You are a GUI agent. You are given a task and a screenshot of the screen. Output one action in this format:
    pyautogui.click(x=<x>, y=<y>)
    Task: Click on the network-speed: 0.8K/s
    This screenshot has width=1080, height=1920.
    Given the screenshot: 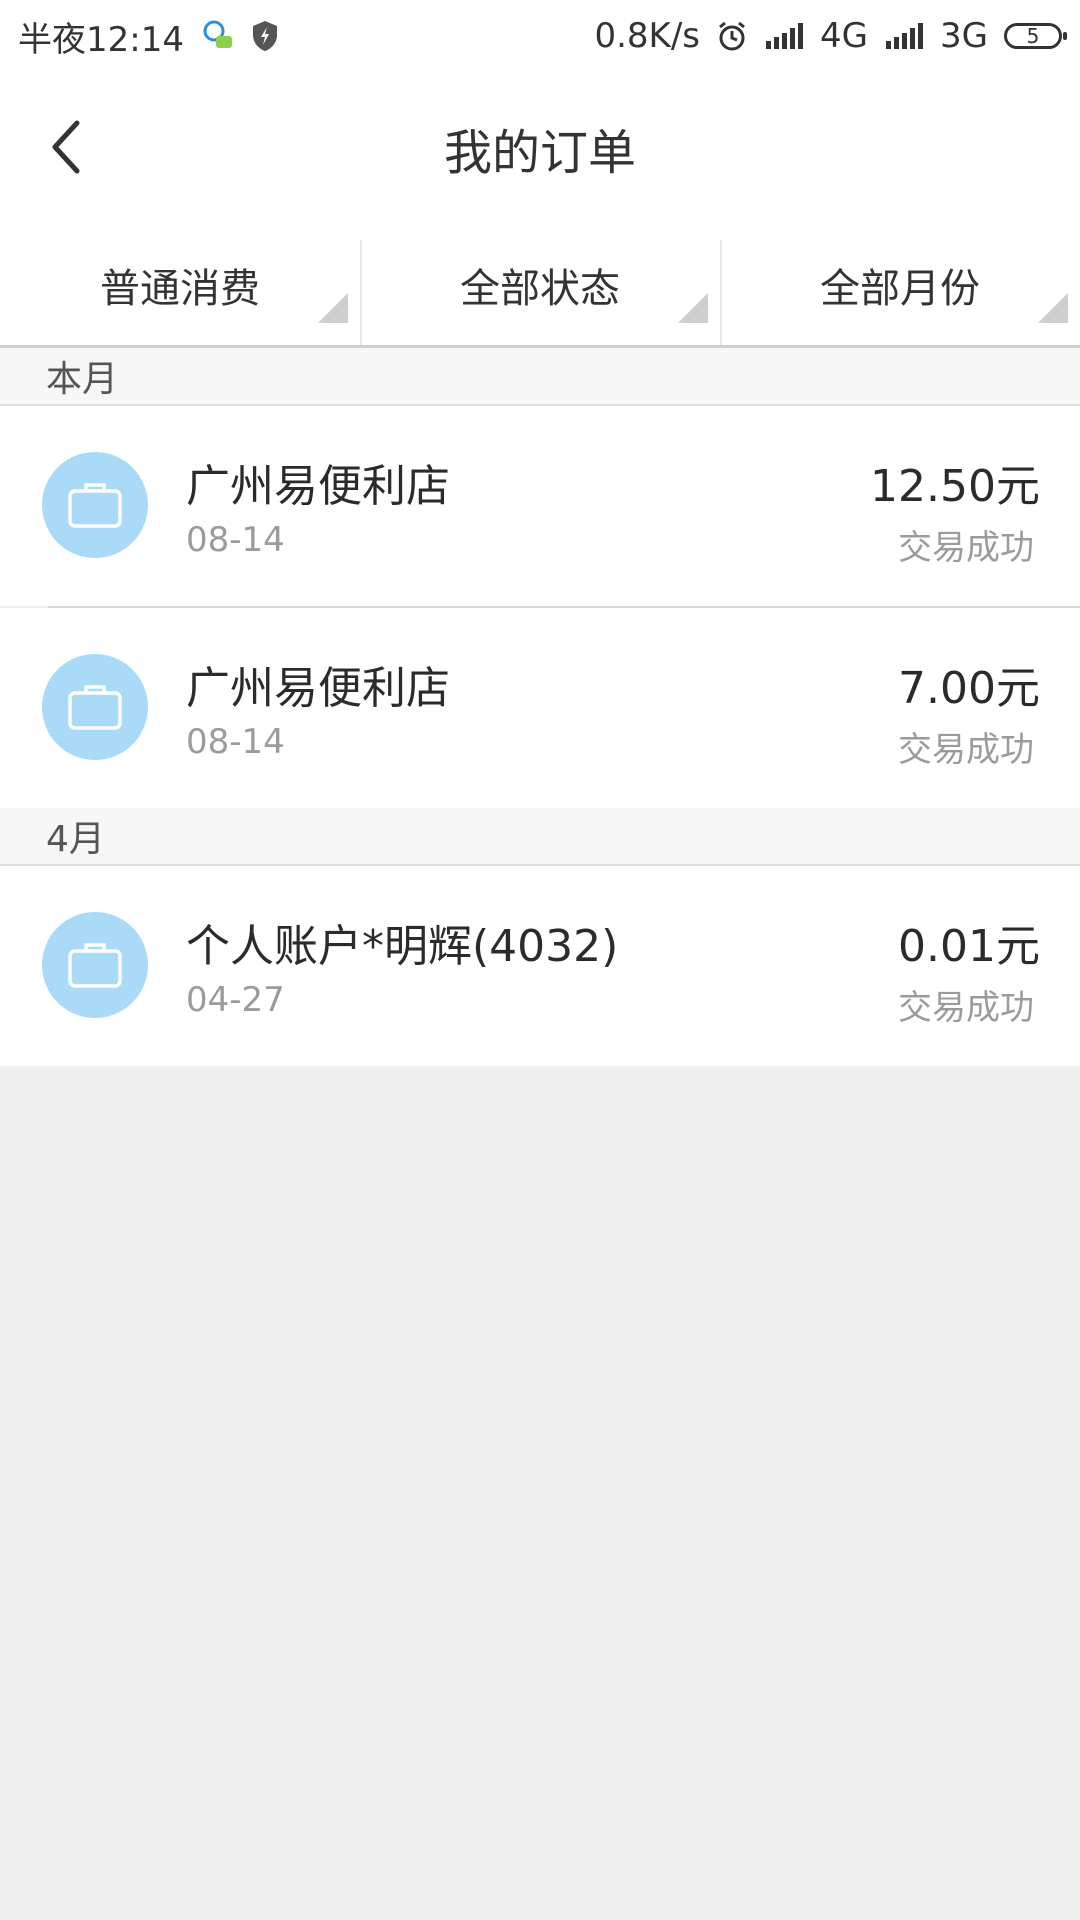 What is the action you would take?
    pyautogui.click(x=647, y=36)
    